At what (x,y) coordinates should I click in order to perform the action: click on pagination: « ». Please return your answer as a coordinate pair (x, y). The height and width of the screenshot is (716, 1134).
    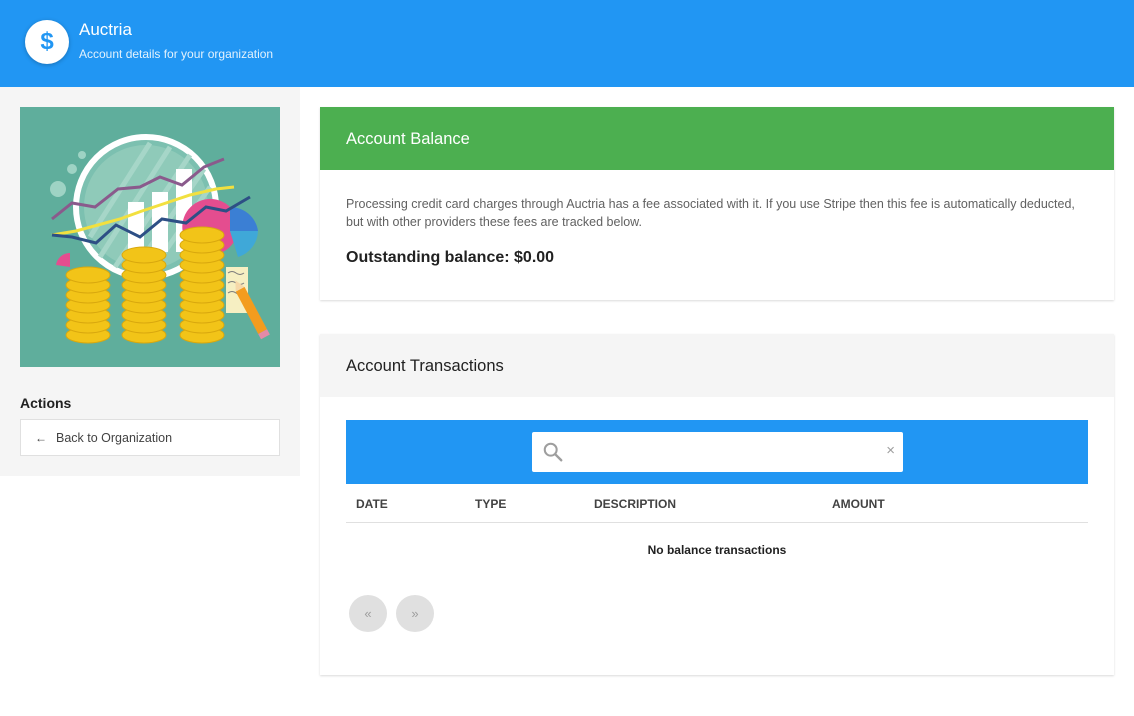
    Looking at the image, I should click on (391, 613).